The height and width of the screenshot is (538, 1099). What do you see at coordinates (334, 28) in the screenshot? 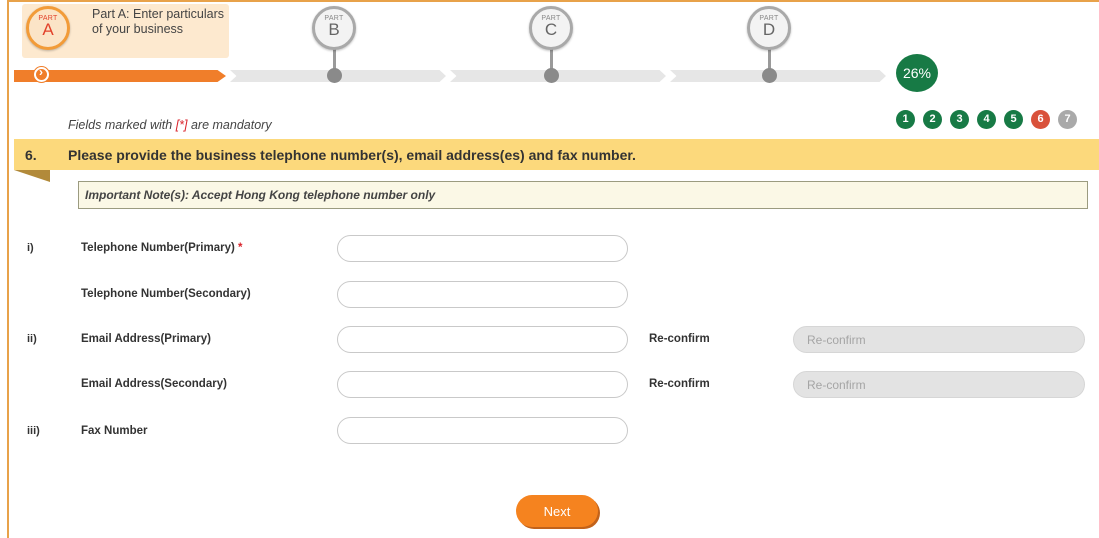
I see `part-b-circle: PART B` at bounding box center [334, 28].